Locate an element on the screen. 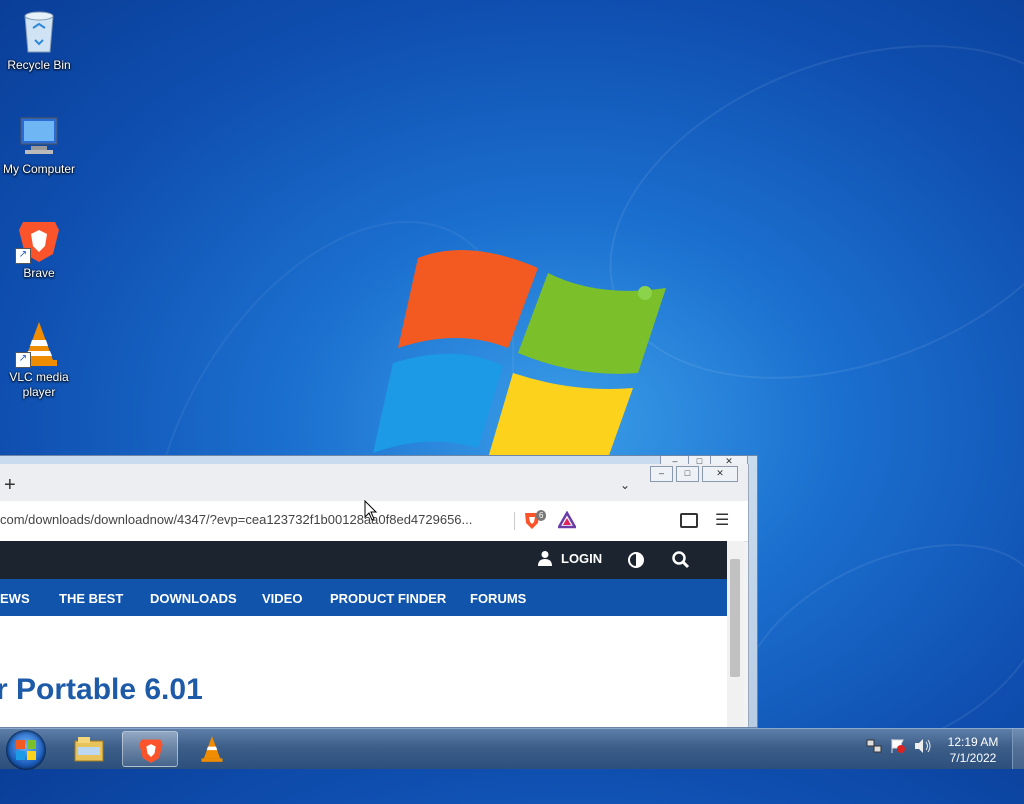 This screenshot has width=1024, height=804. nav-item-forums: FORUMS is located at coordinates (498, 598).